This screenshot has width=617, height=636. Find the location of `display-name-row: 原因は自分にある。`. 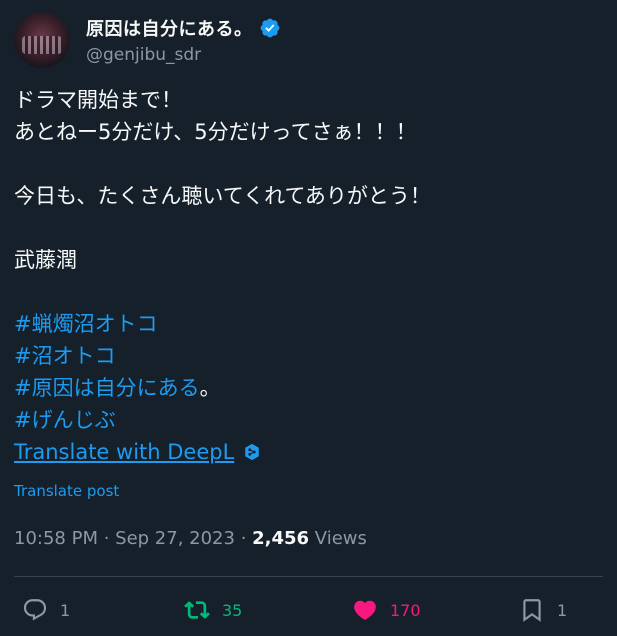

display-name-row: 原因は自分にある。 is located at coordinates (183, 28).